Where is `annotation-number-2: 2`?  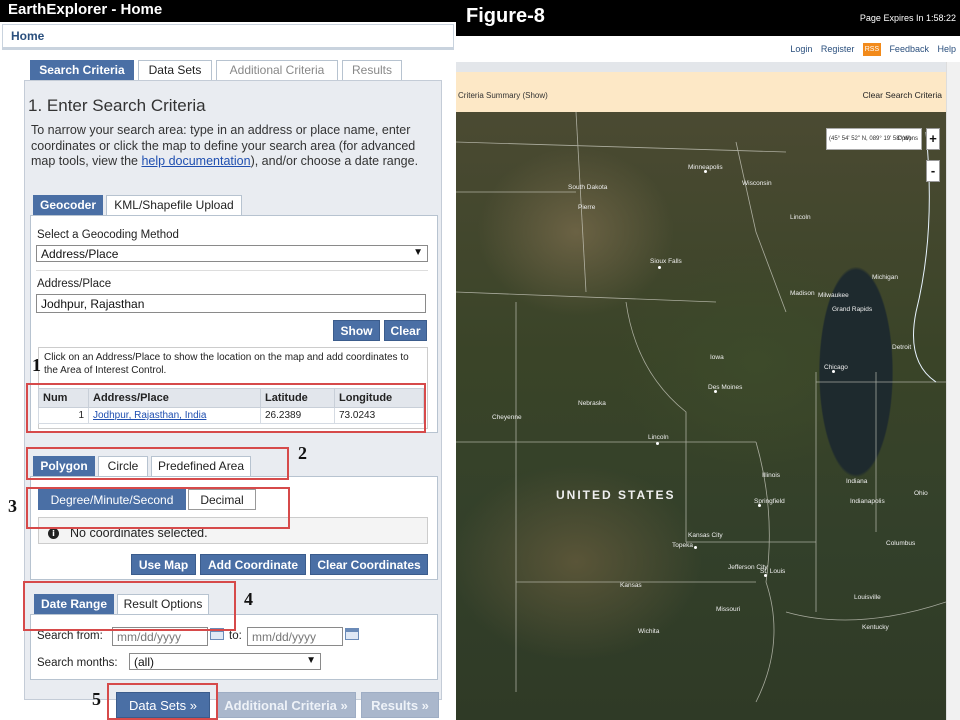
annotation-number-2: 2 is located at coordinates (302, 453).